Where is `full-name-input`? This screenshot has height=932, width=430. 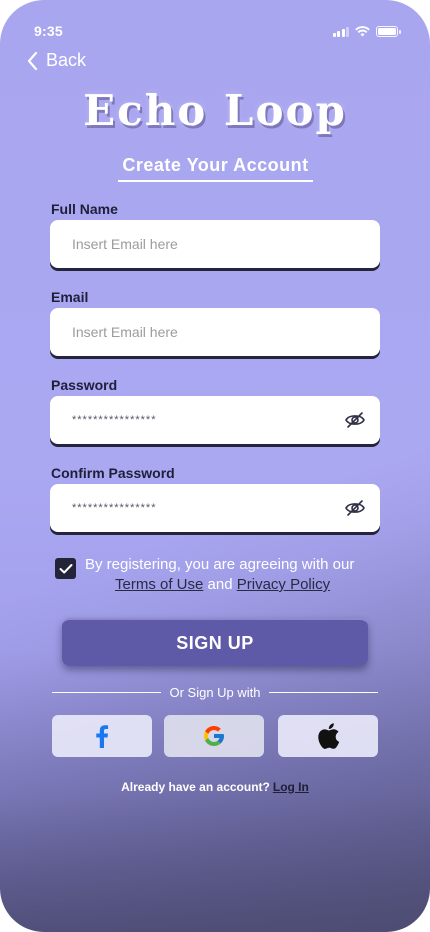
full-name-input is located at coordinates (215, 244).